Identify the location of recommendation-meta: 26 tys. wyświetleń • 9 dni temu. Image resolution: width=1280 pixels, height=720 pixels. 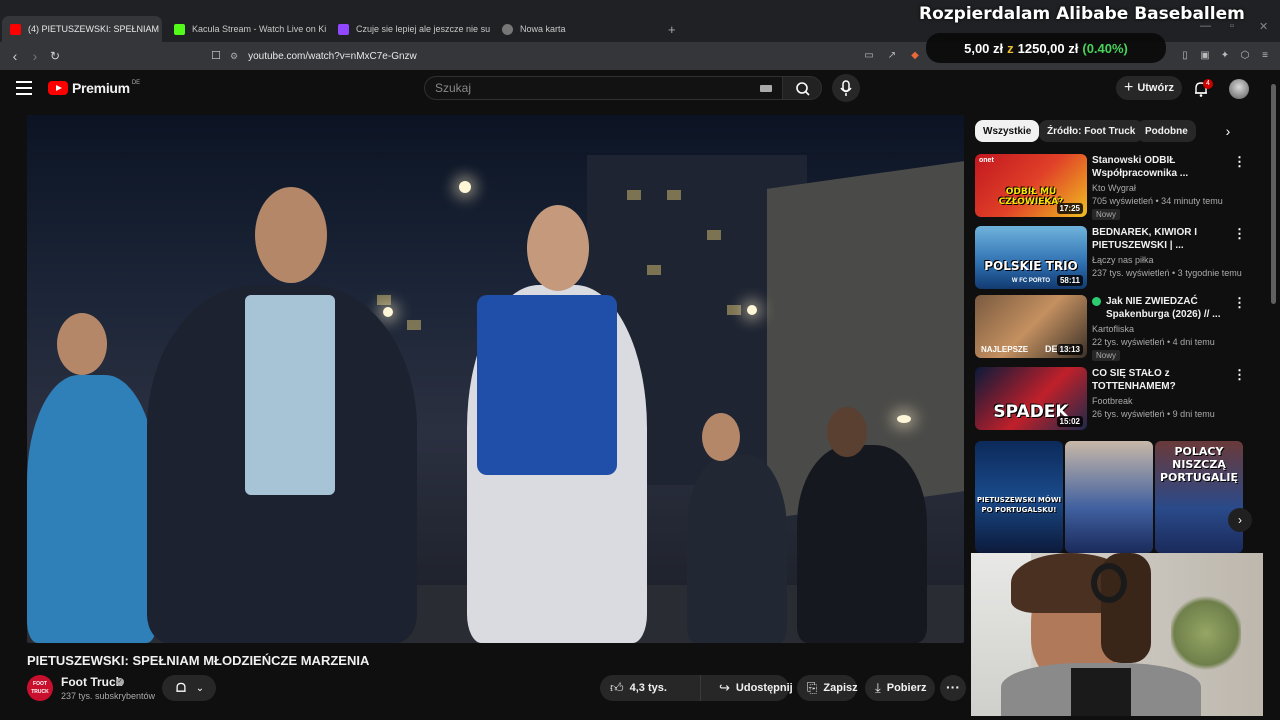
(1153, 414).